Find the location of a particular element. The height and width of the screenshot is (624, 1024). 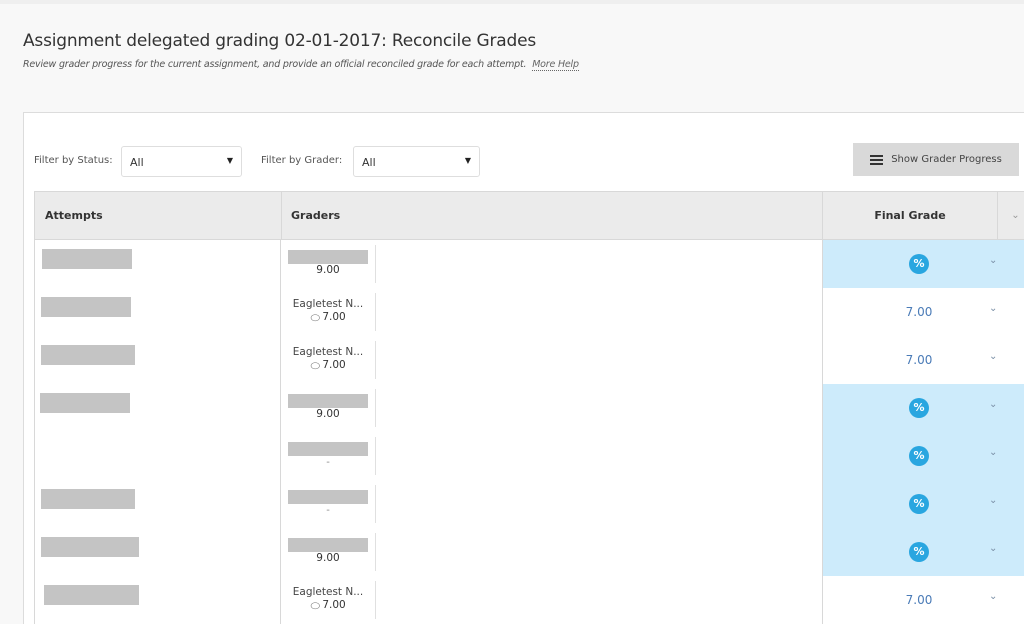

column-header-final-grade: Final Grade is located at coordinates (910, 215).